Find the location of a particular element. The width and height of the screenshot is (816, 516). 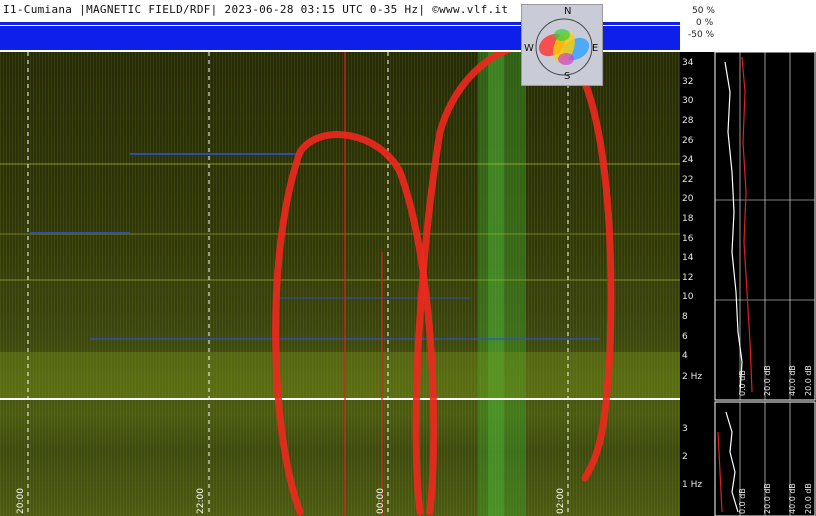

compass-north: N is located at coordinates (568, 11).